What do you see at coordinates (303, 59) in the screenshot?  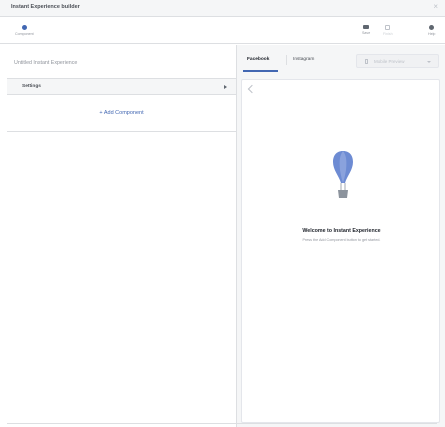 I see `tab-instagram: Instagram` at bounding box center [303, 59].